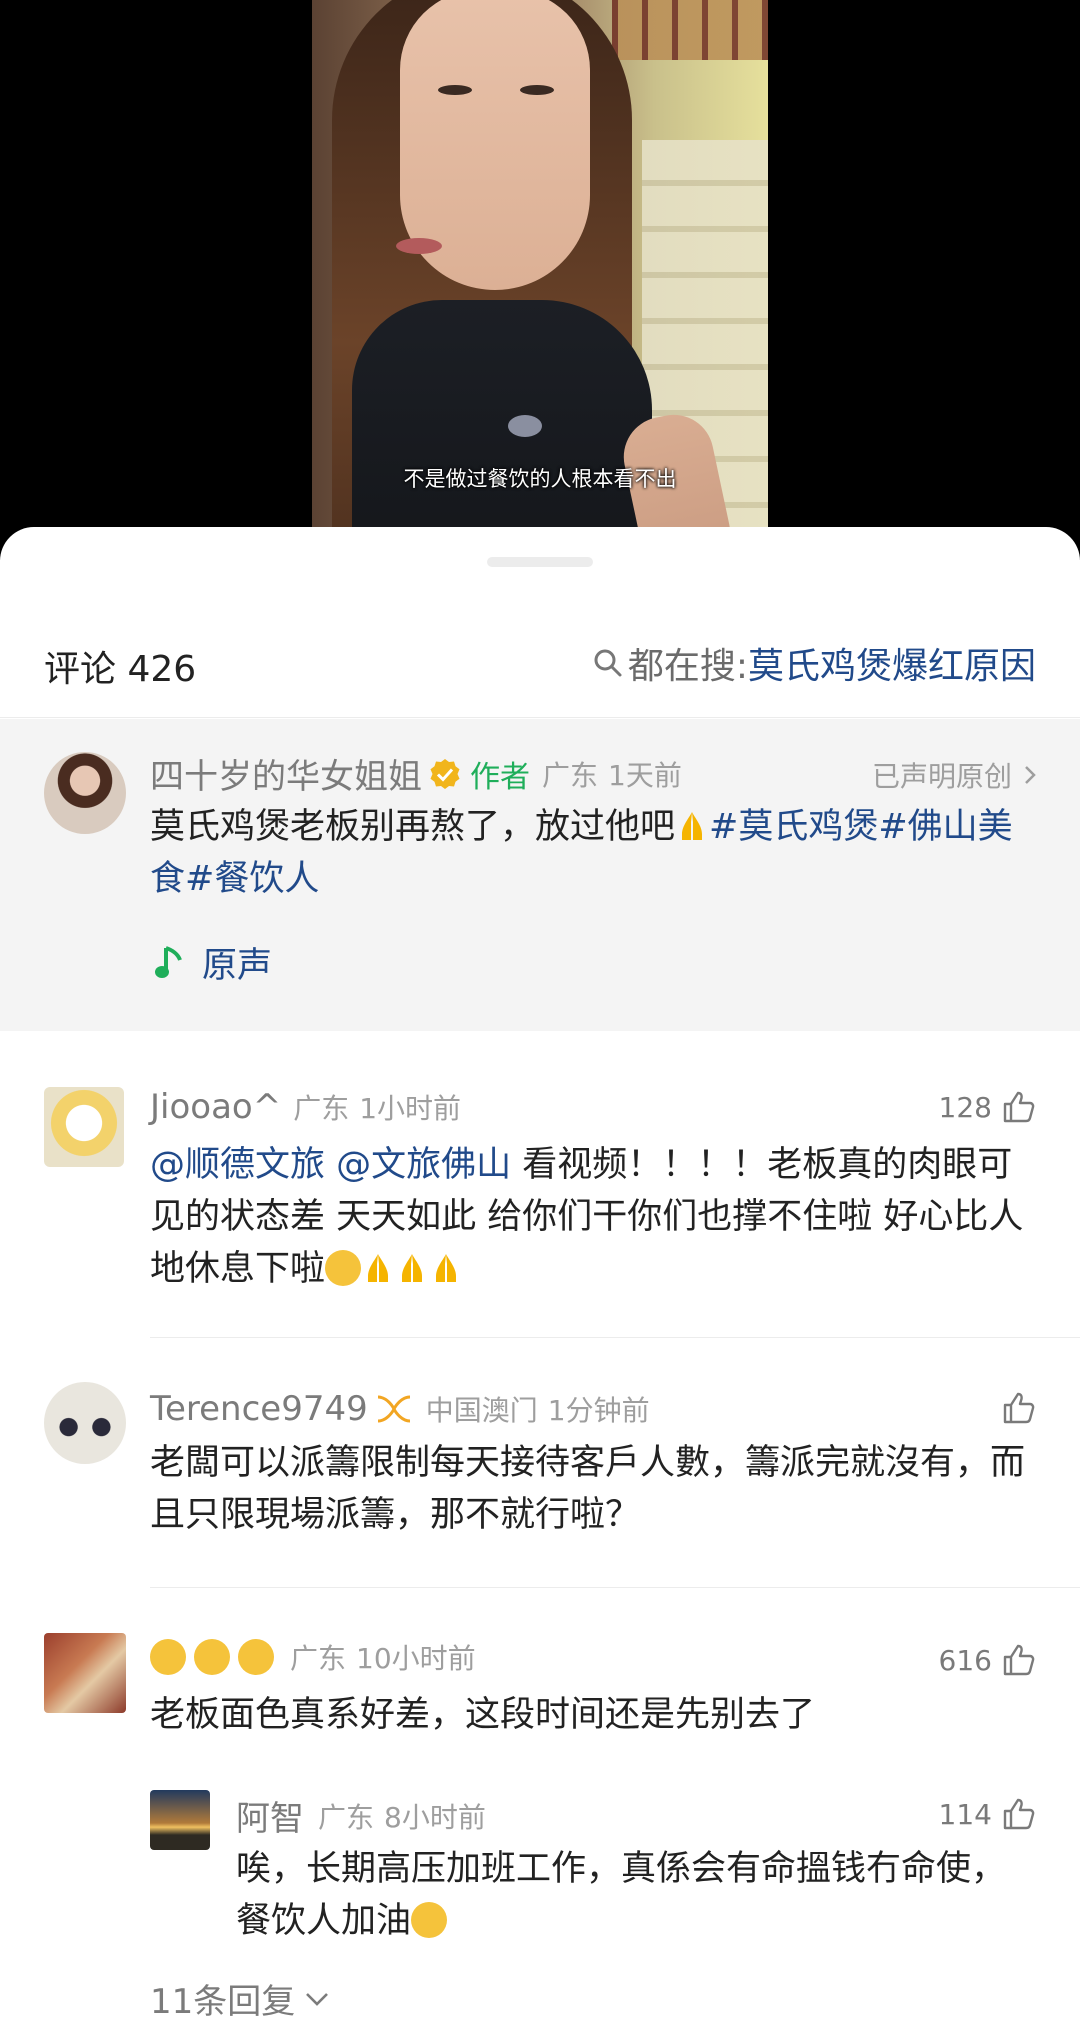 This screenshot has height=2023, width=1080. What do you see at coordinates (540, 479) in the screenshot?
I see `video-subtitle: 不是做过餐饮的人根本看不出` at bounding box center [540, 479].